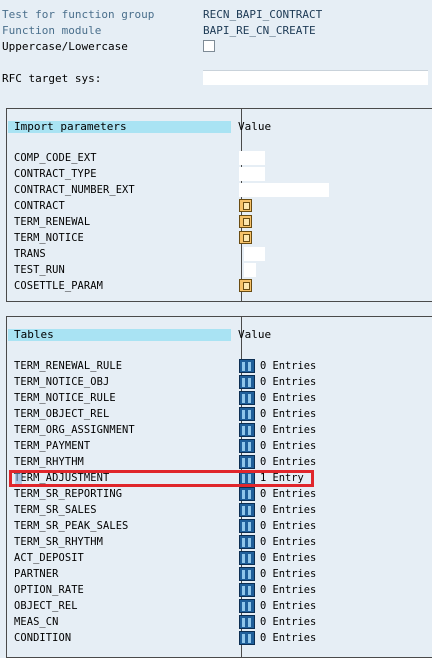 This screenshot has width=432, height=658. I want to click on param-name: CONTRACT_NUMBER_EXT, so click(74, 190).